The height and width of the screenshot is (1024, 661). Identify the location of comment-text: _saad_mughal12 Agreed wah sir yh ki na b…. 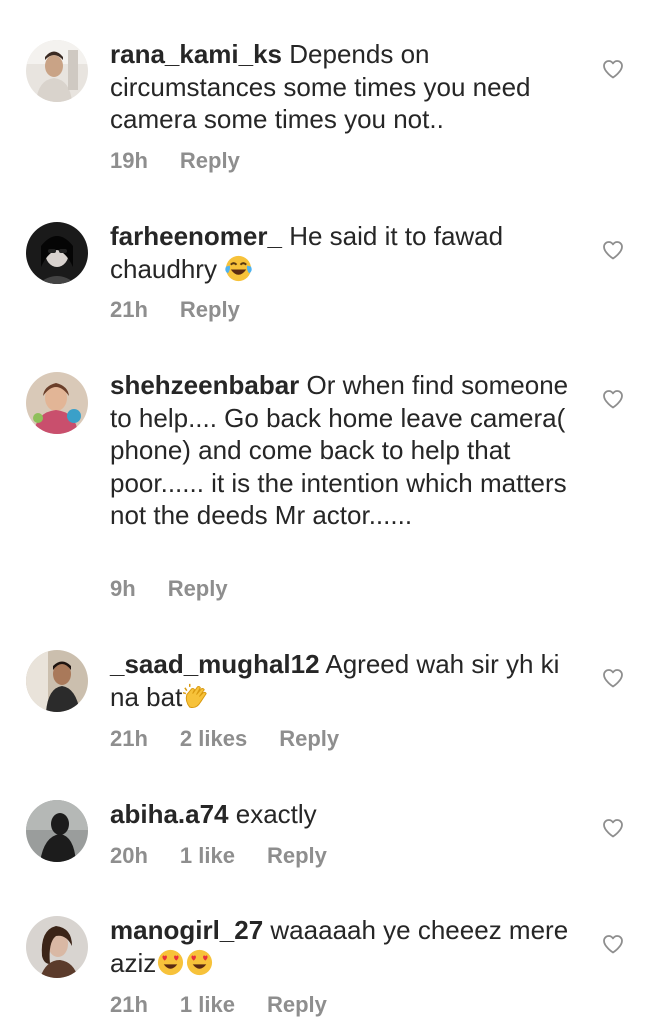
(348, 680).